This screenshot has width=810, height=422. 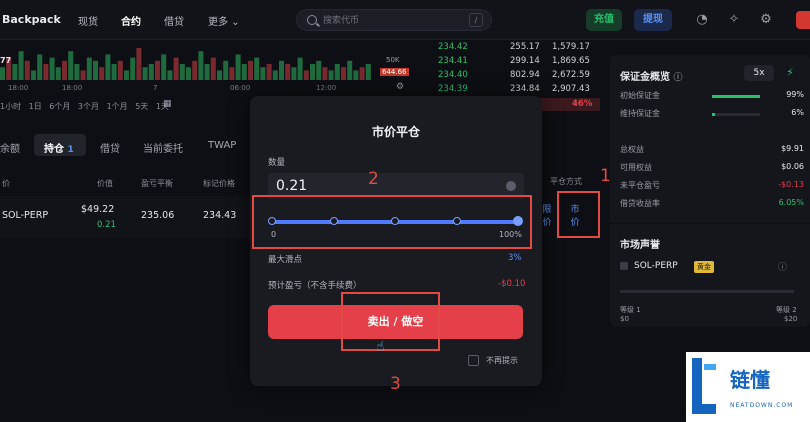 What do you see at coordinates (511, 186) in the screenshot?
I see `coin-switch-icon` at bounding box center [511, 186].